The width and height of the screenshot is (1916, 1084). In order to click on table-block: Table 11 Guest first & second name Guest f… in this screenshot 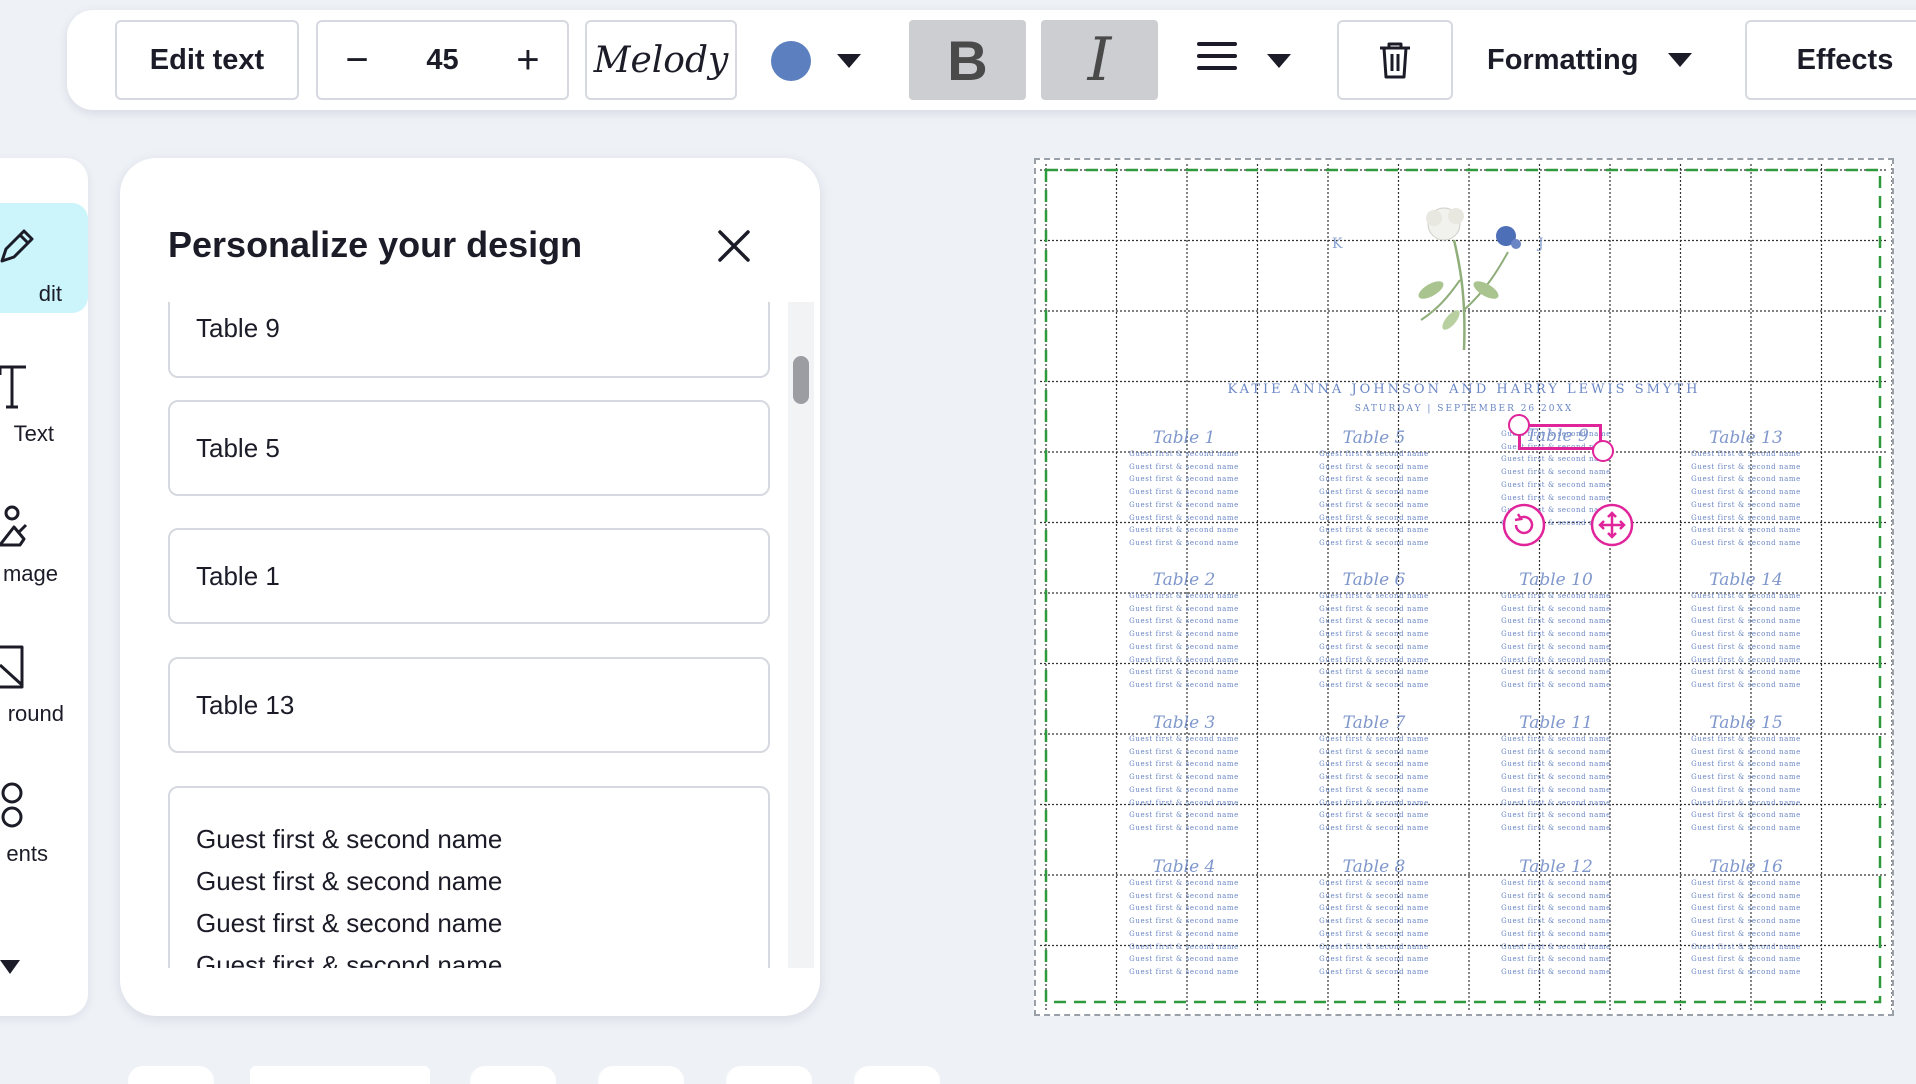, I will do `click(1556, 774)`.